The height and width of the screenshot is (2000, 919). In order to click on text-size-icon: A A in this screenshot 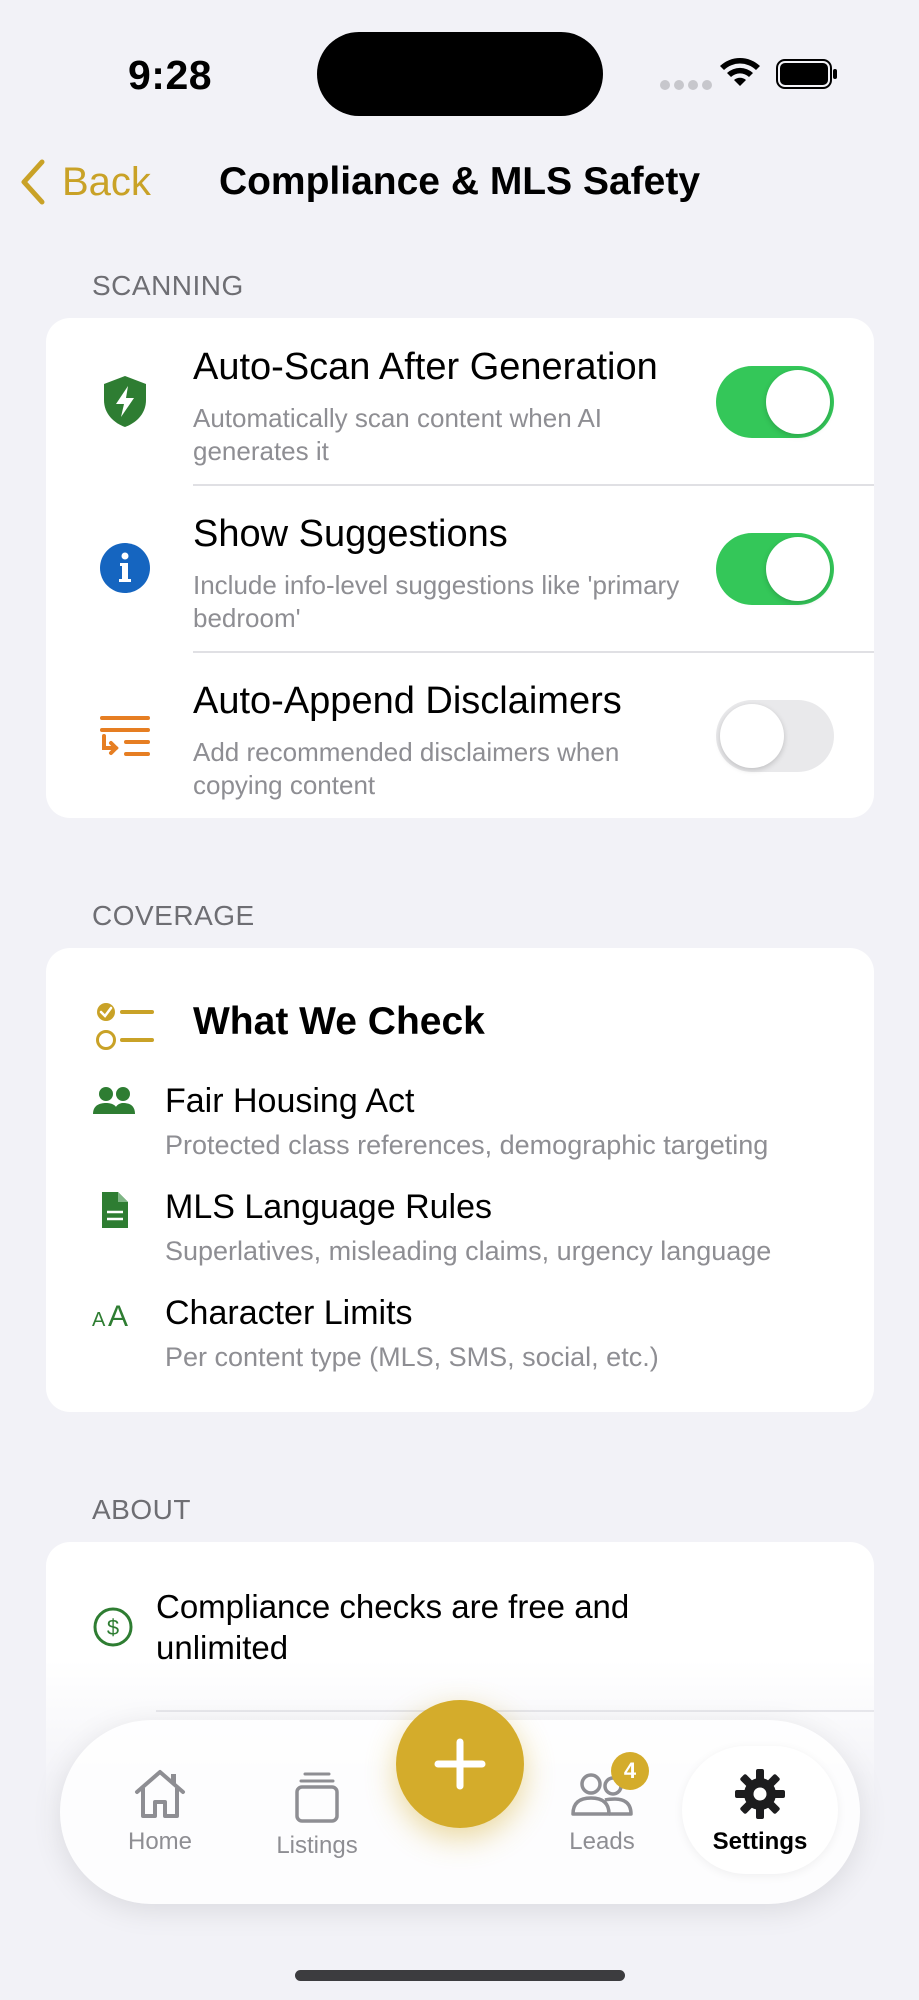, I will do `click(110, 1316)`.